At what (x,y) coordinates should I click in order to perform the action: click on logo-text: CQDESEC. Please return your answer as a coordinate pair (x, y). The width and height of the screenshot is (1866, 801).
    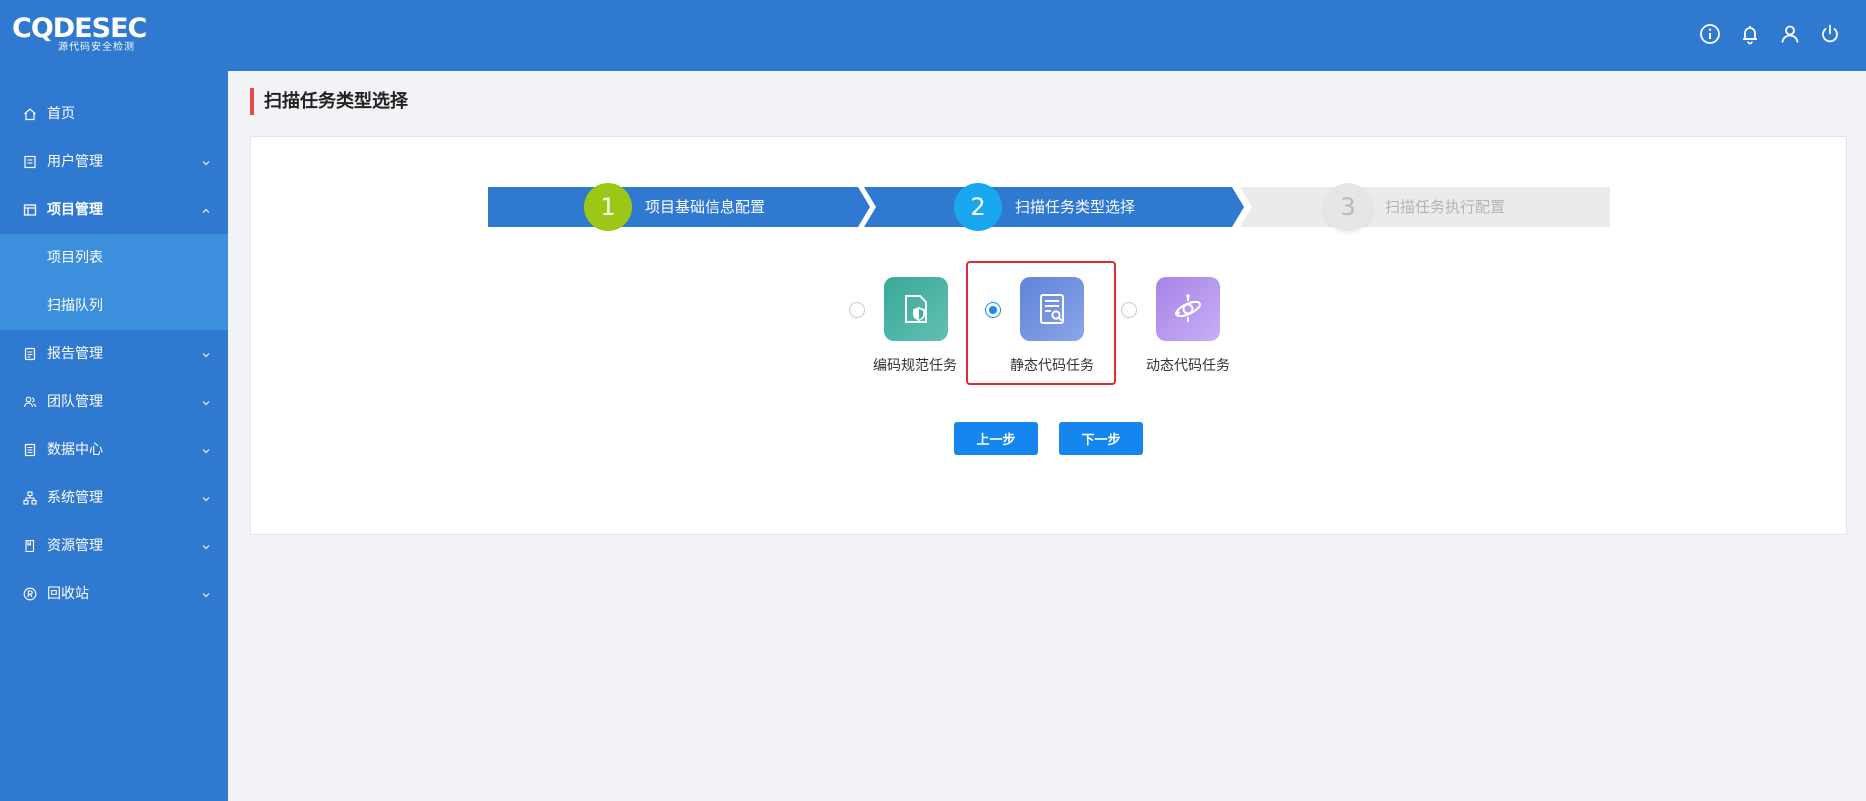
    Looking at the image, I should click on (79, 28).